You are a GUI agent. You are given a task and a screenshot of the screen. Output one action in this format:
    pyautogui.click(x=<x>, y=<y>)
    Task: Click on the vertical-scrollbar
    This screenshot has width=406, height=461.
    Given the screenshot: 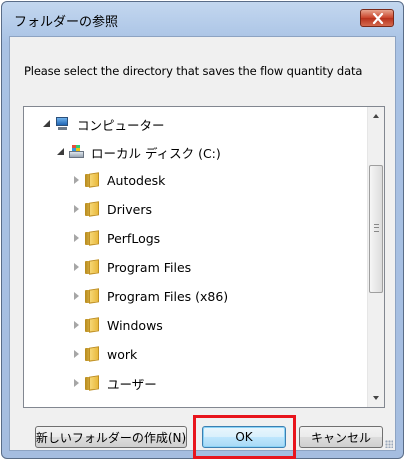 What is the action you would take?
    pyautogui.click(x=375, y=257)
    